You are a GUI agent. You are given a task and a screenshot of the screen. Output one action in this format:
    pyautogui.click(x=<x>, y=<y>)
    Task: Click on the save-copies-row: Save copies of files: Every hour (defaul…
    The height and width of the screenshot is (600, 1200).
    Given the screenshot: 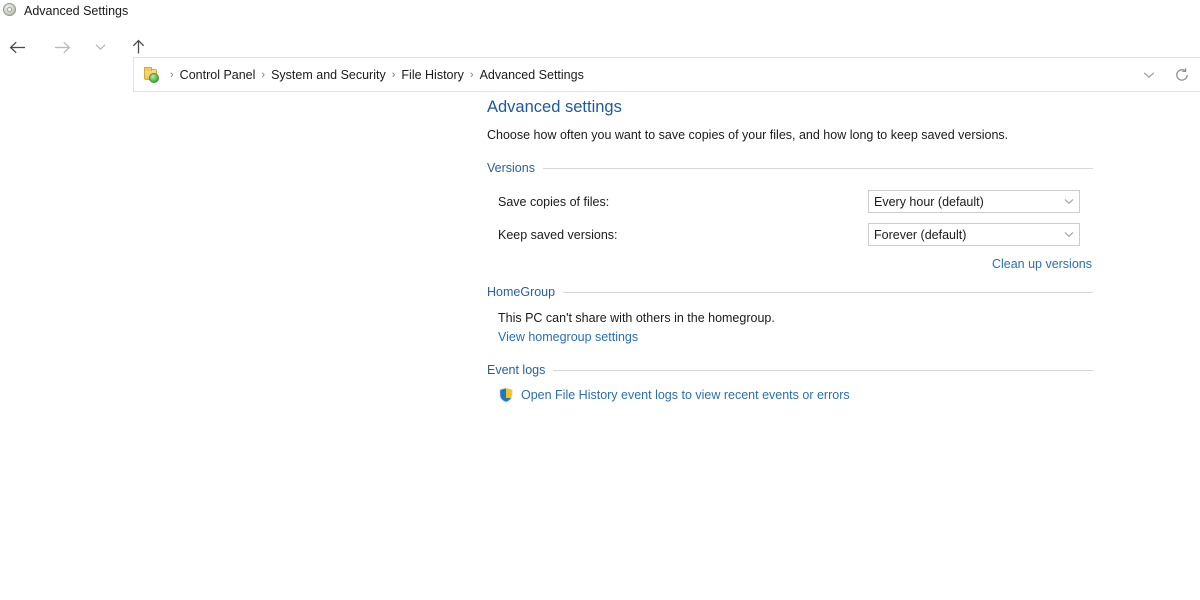 What is the action you would take?
    pyautogui.click(x=795, y=201)
    